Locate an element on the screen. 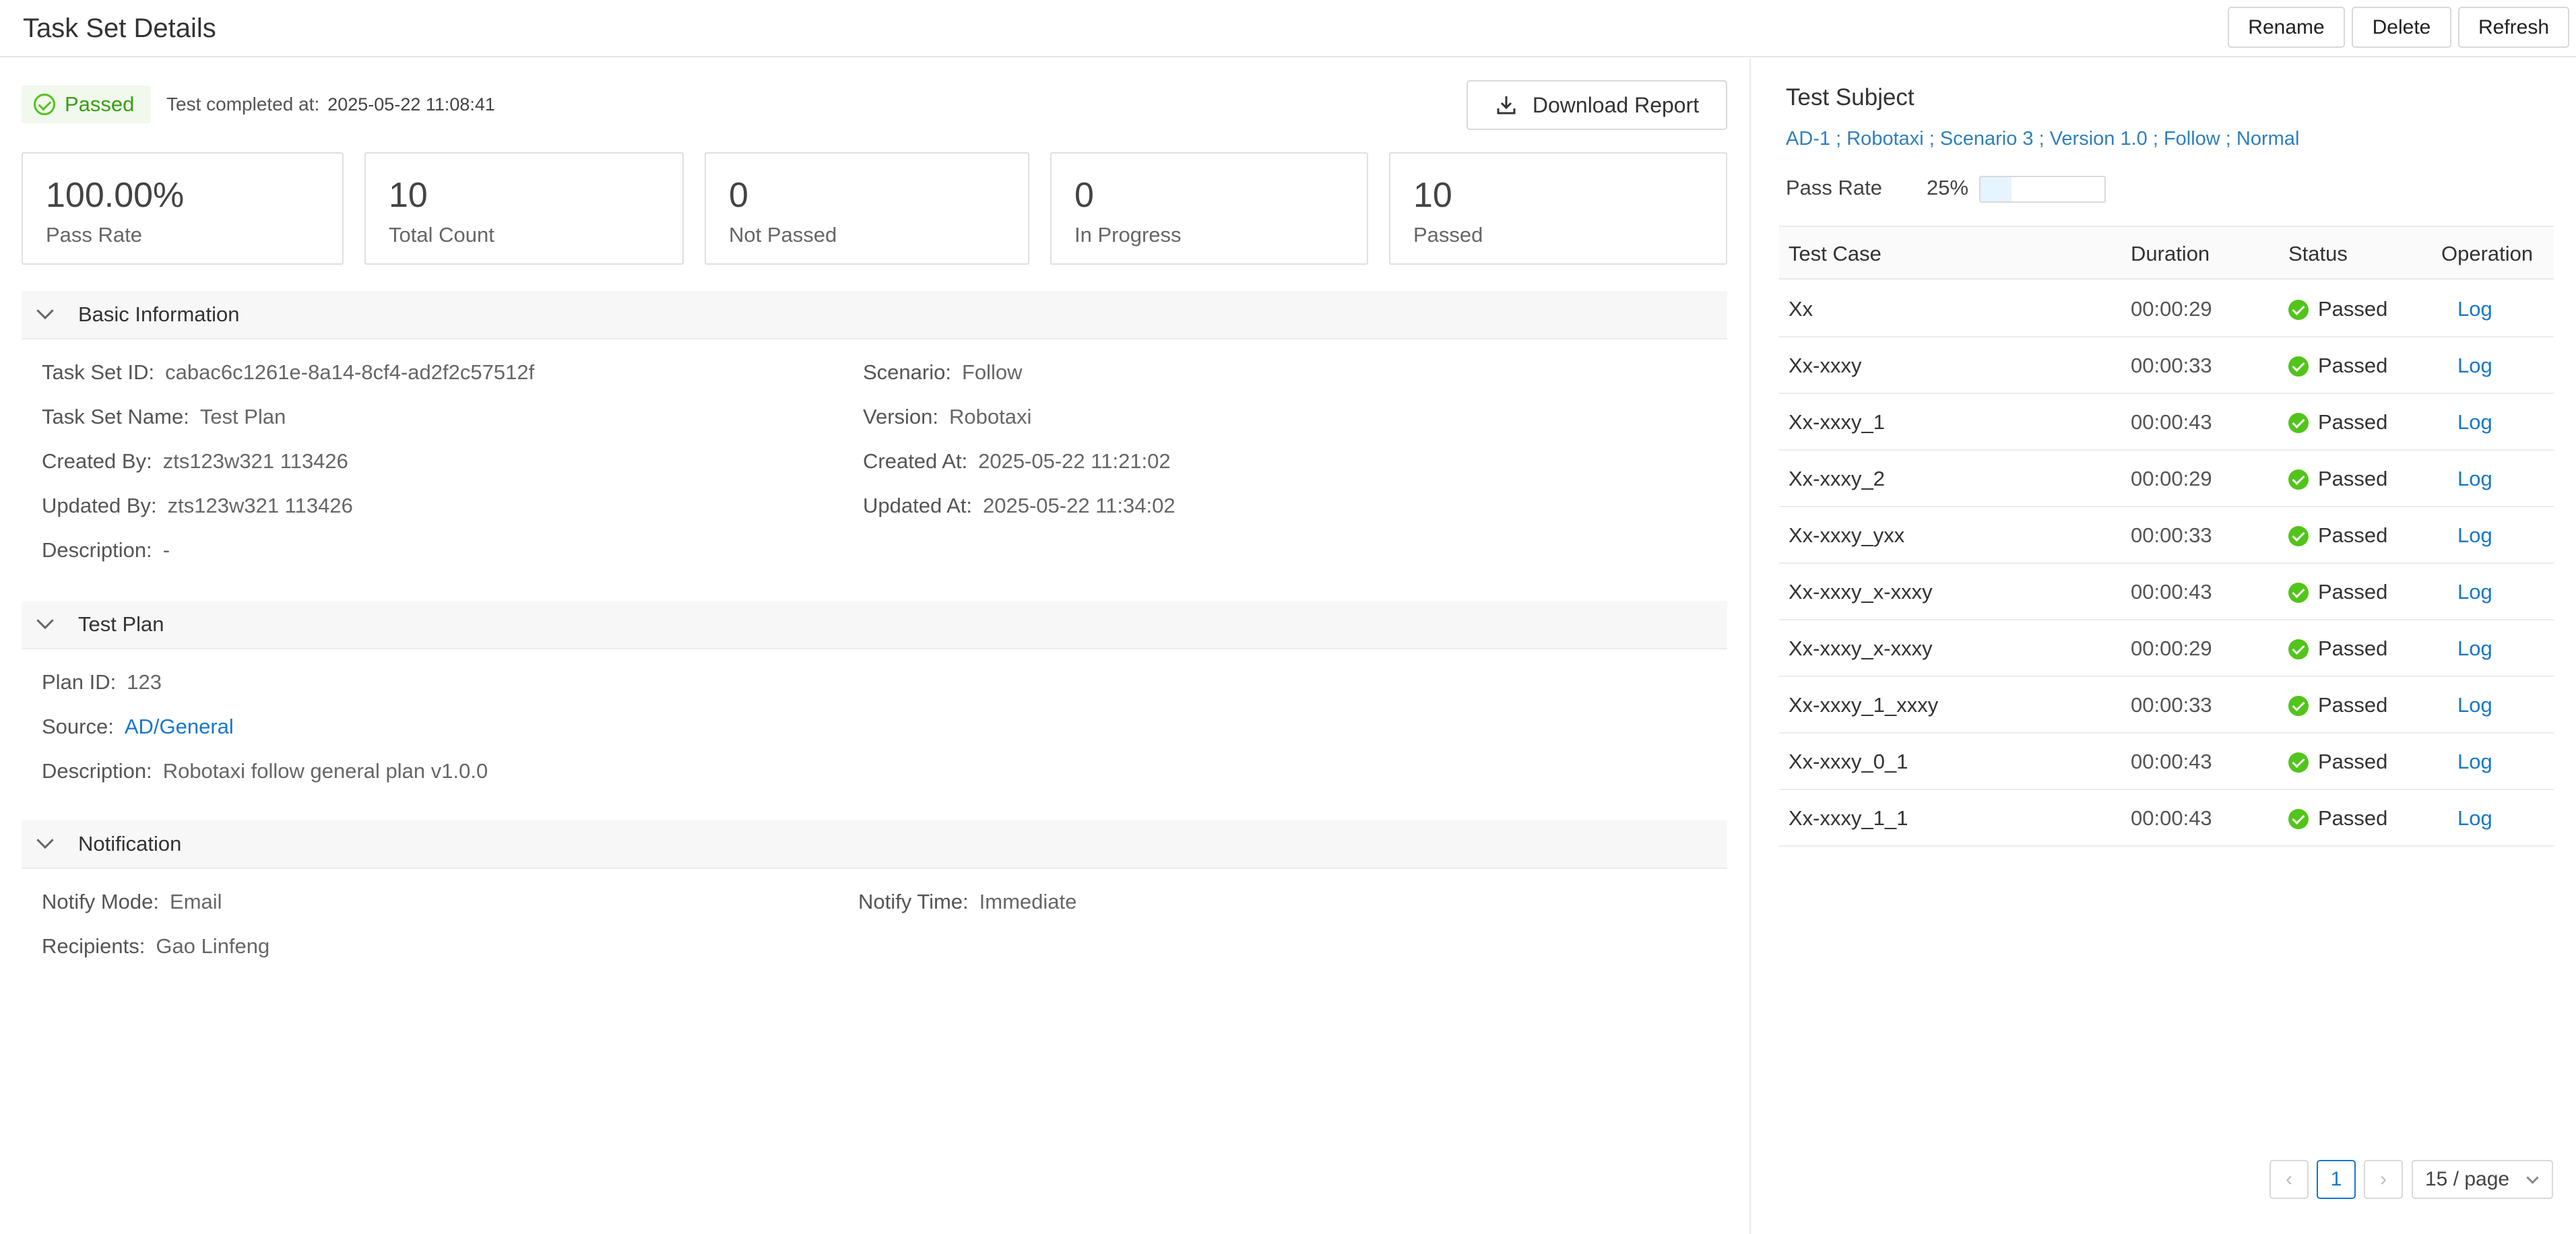  field-value: Robotaxi is located at coordinates (990, 416).